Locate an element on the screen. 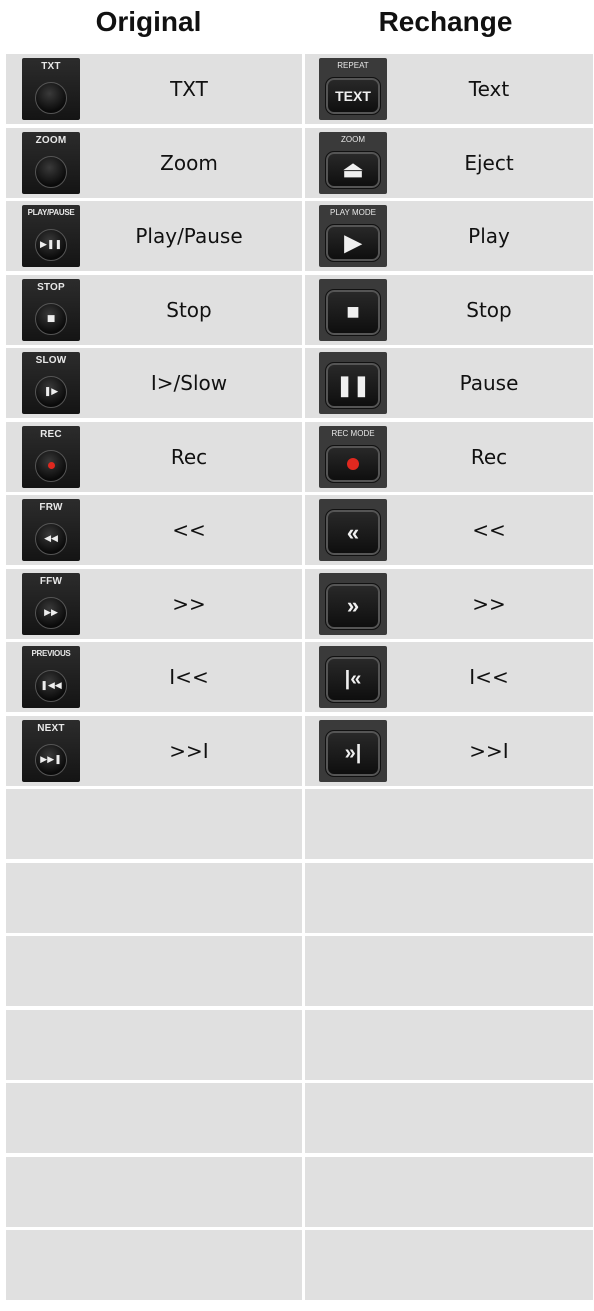  rechange-icon-box: PLAY MODE ▶ is located at coordinates (349, 236).